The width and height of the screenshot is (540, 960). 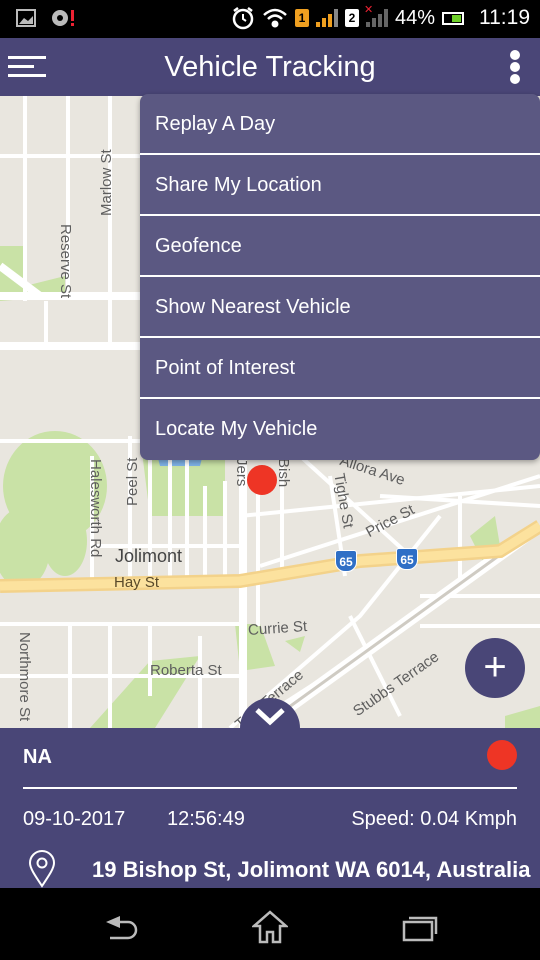 I want to click on vehicle-date: 09-10-2017, so click(x=74, y=819).